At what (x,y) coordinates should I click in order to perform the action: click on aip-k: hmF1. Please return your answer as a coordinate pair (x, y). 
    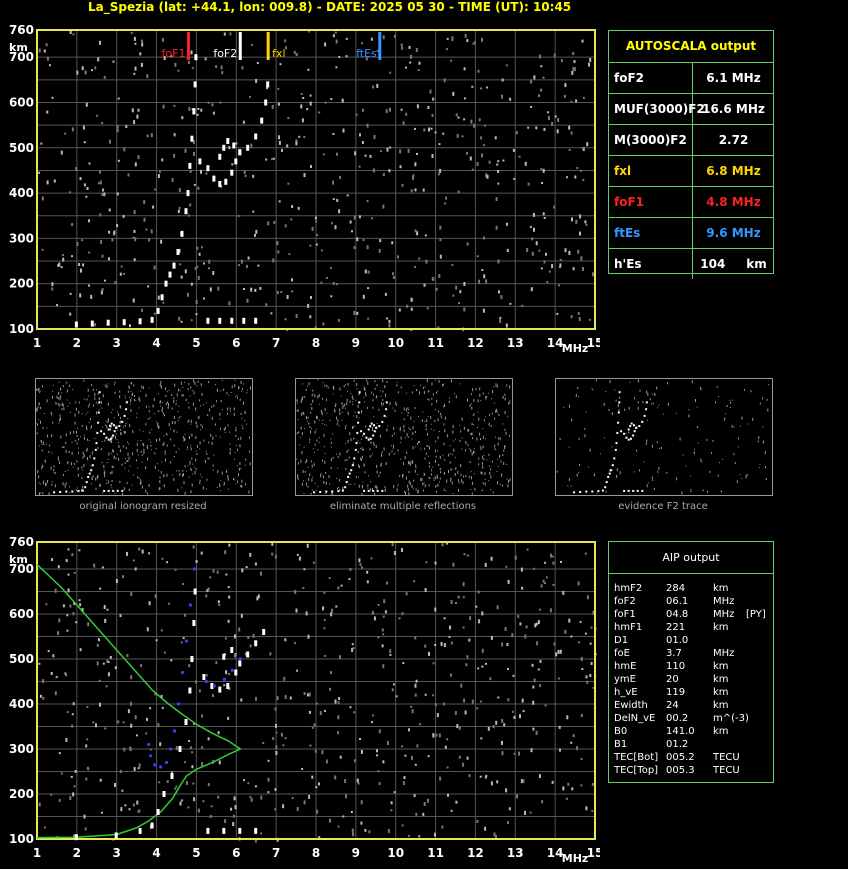
    Looking at the image, I should click on (628, 627).